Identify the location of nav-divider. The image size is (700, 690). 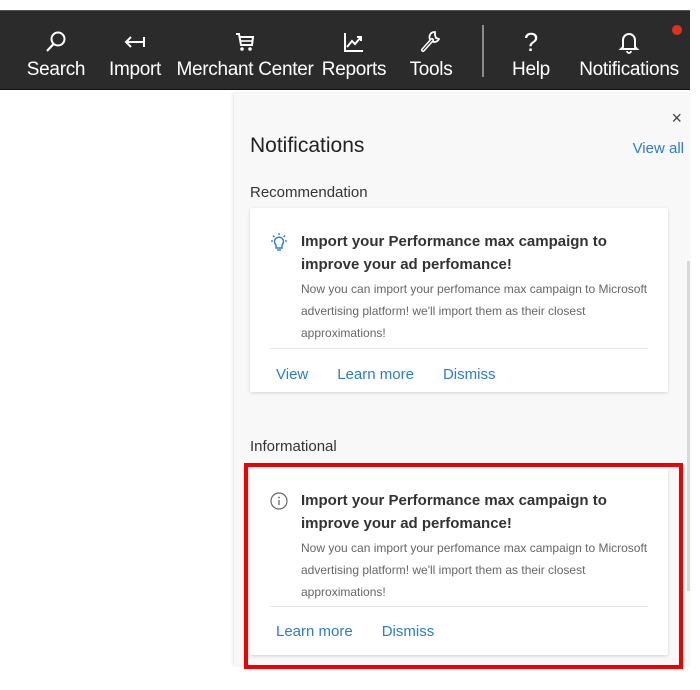
(483, 51).